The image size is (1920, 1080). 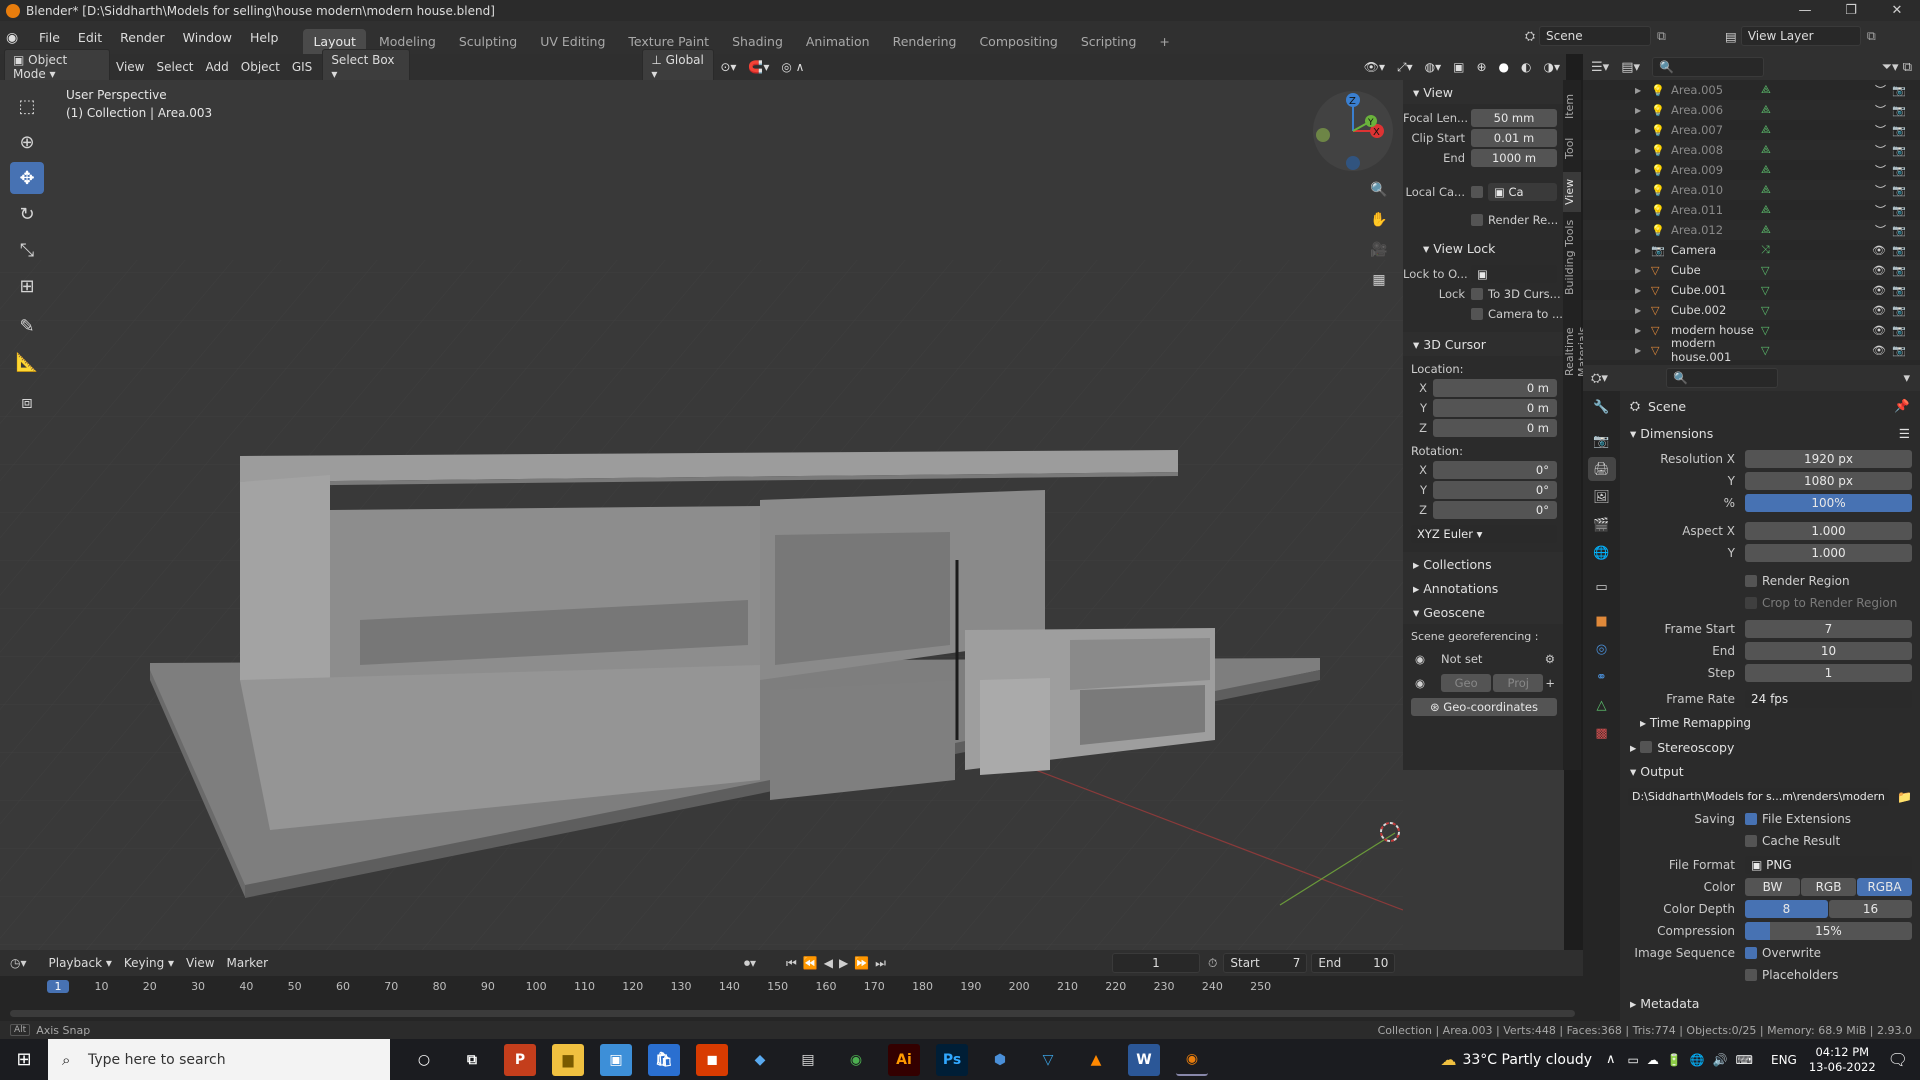 What do you see at coordinates (1661, 36) in the screenshot?
I see `new-scene-icon: ⧉` at bounding box center [1661, 36].